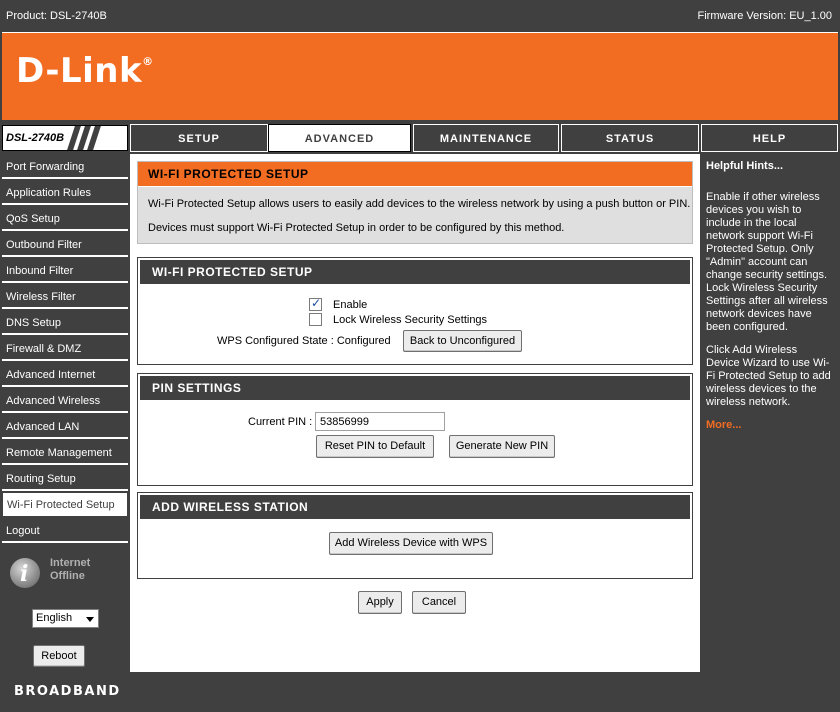 The width and height of the screenshot is (840, 712). I want to click on sidebar-item-outbound-filter: Outbound Filter, so click(65, 245).